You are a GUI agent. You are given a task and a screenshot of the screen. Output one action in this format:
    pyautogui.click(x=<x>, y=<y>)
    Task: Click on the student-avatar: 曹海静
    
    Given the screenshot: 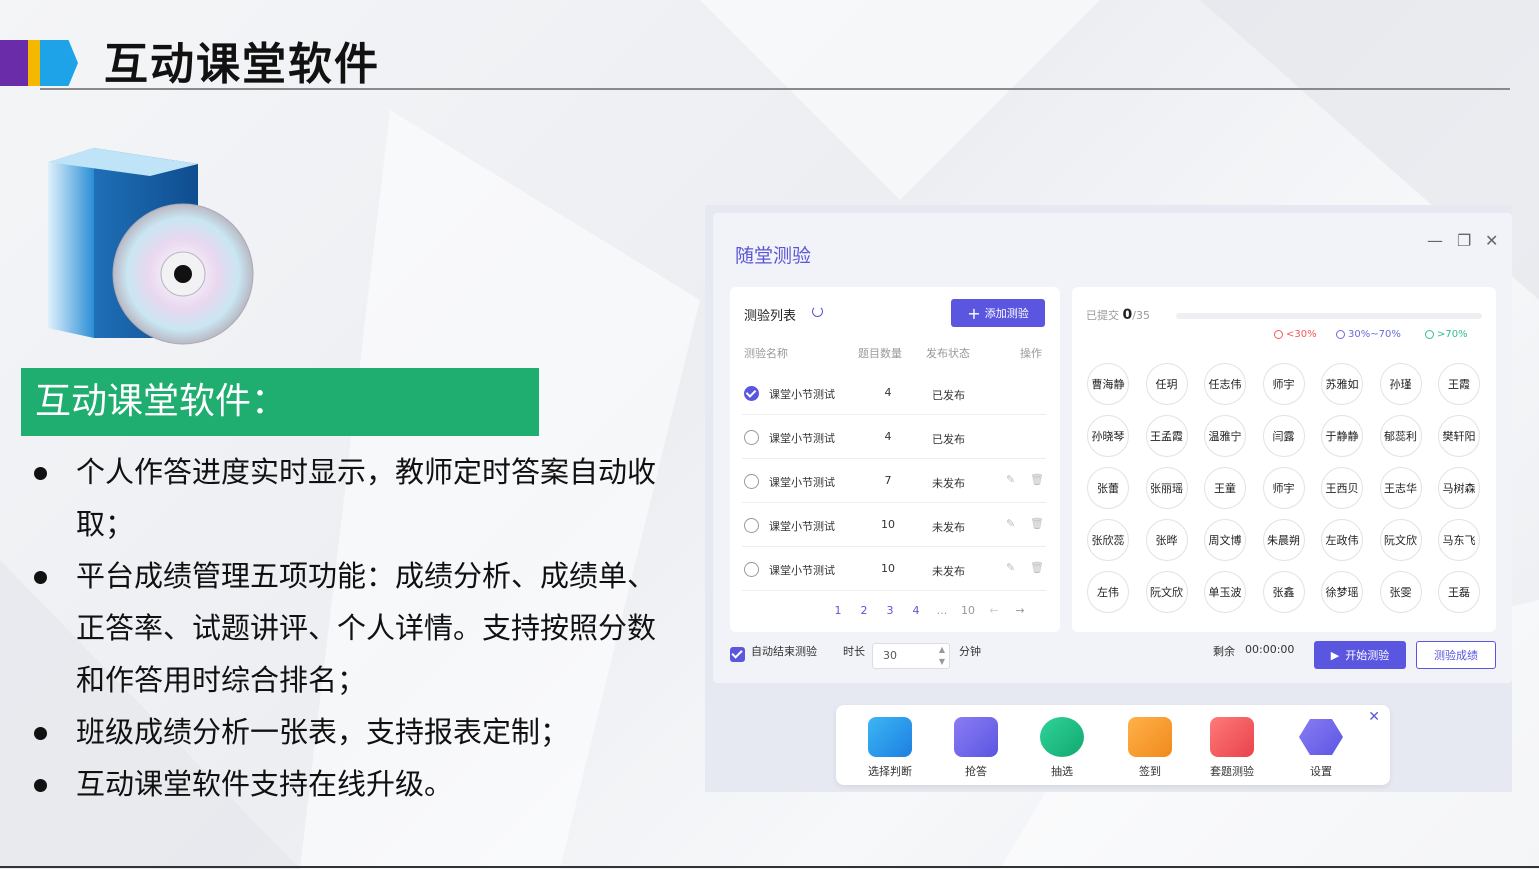 What is the action you would take?
    pyautogui.click(x=1108, y=384)
    